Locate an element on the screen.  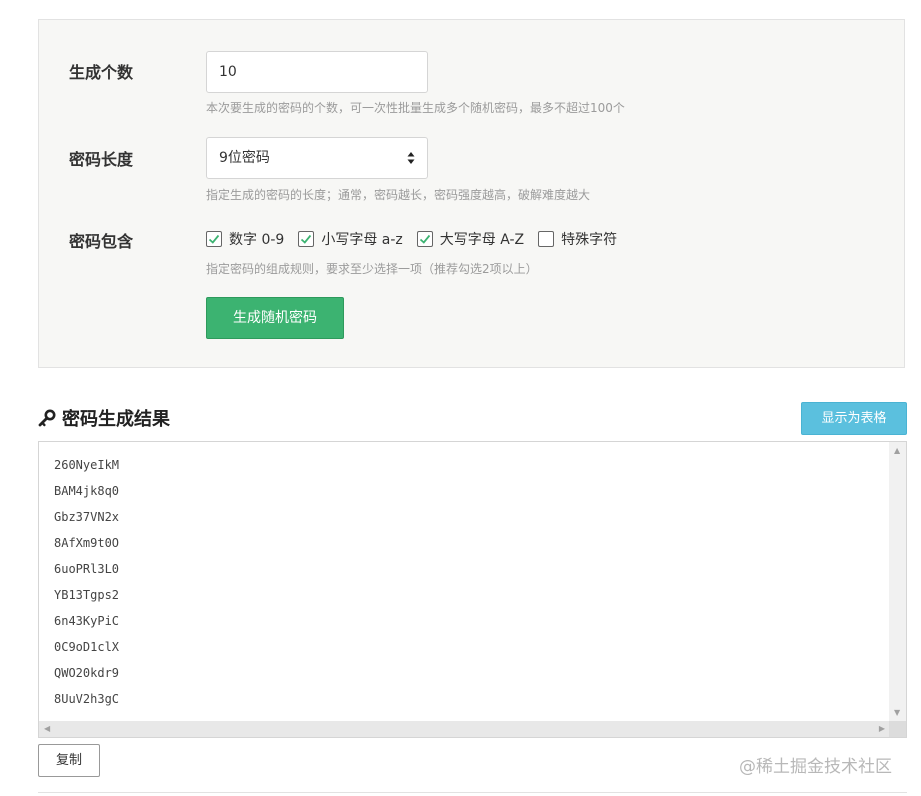
scroll-left-icon: ◀ is located at coordinates (47, 729).